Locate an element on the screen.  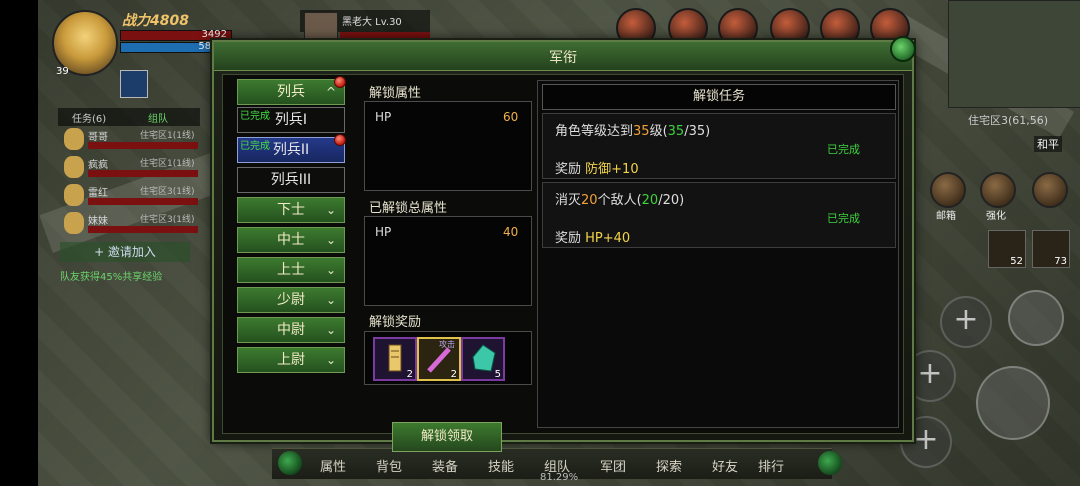
combat-power: 战力4808 is located at coordinates (155, 21).